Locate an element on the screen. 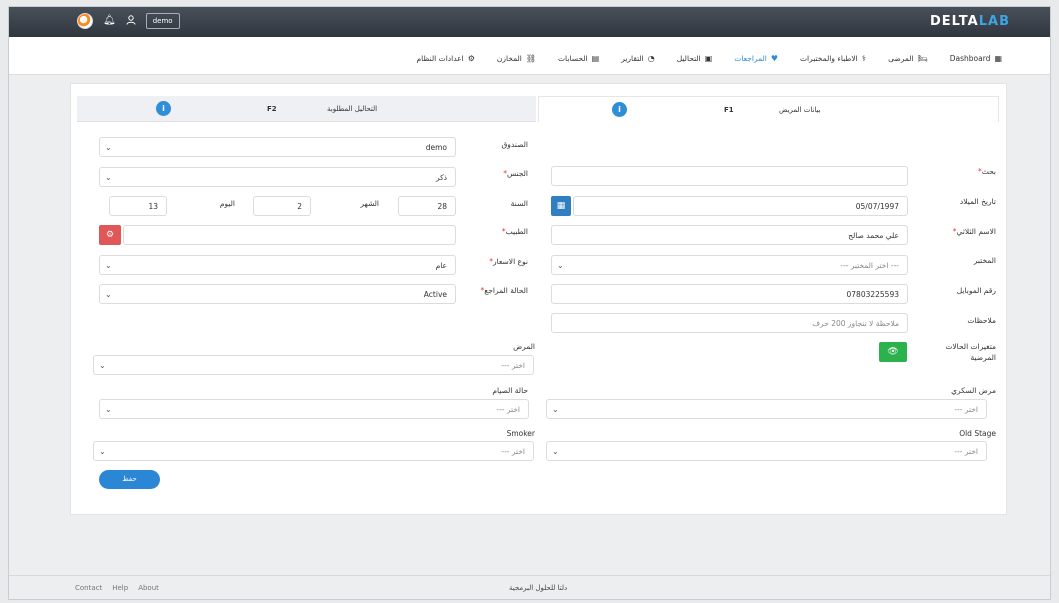  smoker-select: ⌄ --- اختر is located at coordinates (313, 451).